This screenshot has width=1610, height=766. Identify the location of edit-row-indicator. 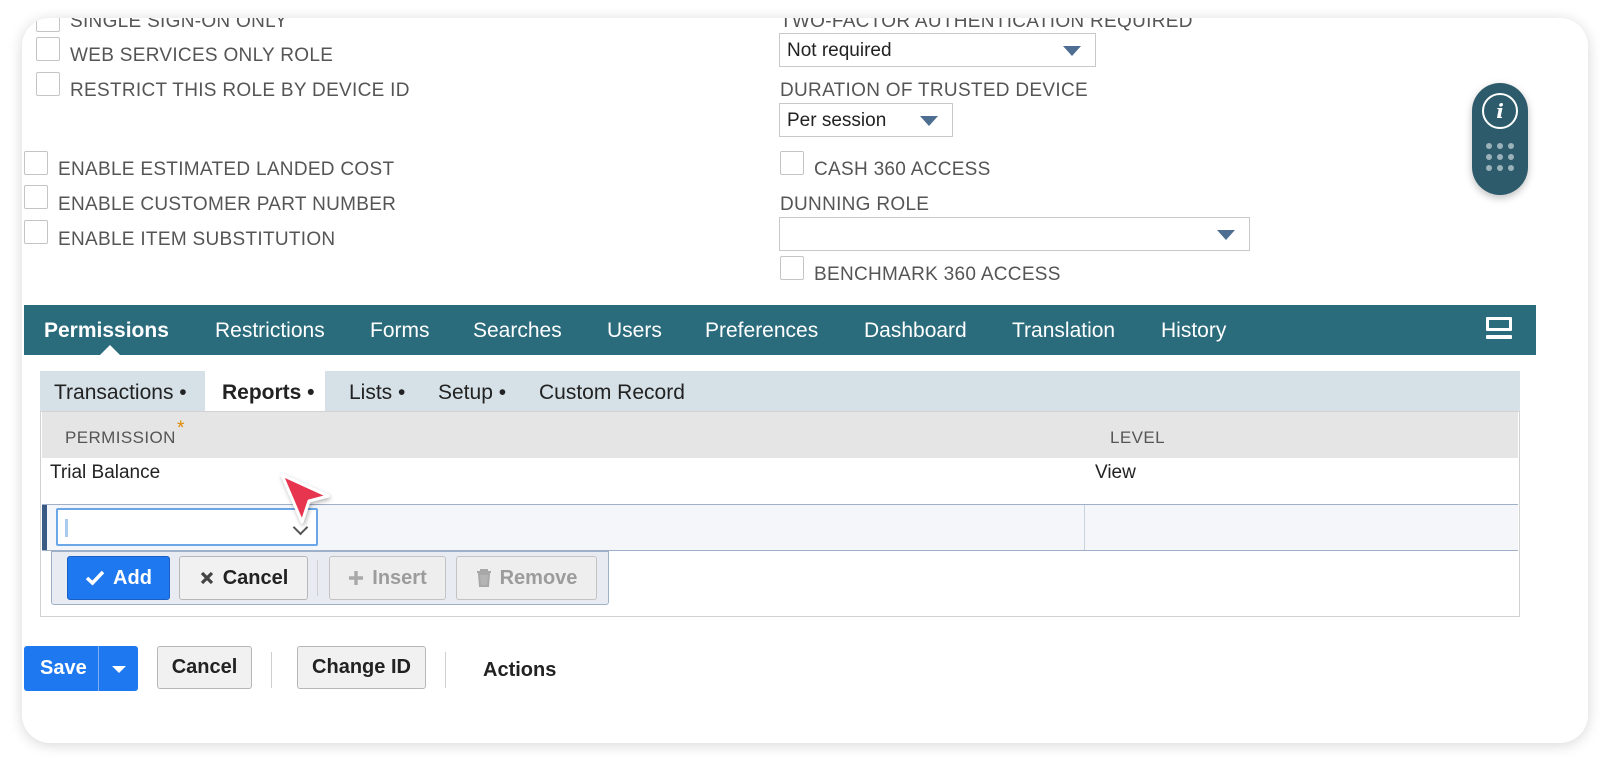
(44, 527).